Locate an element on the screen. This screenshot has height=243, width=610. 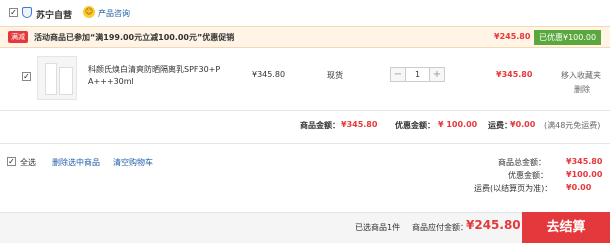
shop-shipping-value: ¥0.00 is located at coordinates (523, 124).